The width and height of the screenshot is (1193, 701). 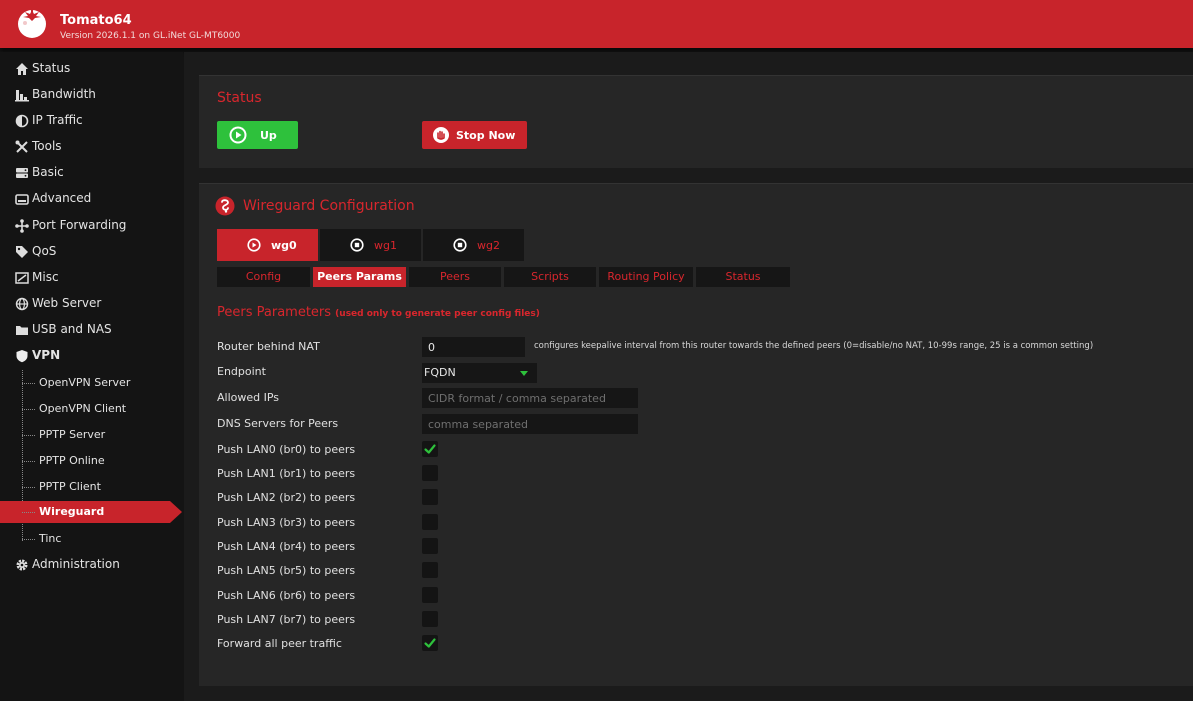 What do you see at coordinates (44, 251) in the screenshot?
I see `sidebar-item-label: QoS` at bounding box center [44, 251].